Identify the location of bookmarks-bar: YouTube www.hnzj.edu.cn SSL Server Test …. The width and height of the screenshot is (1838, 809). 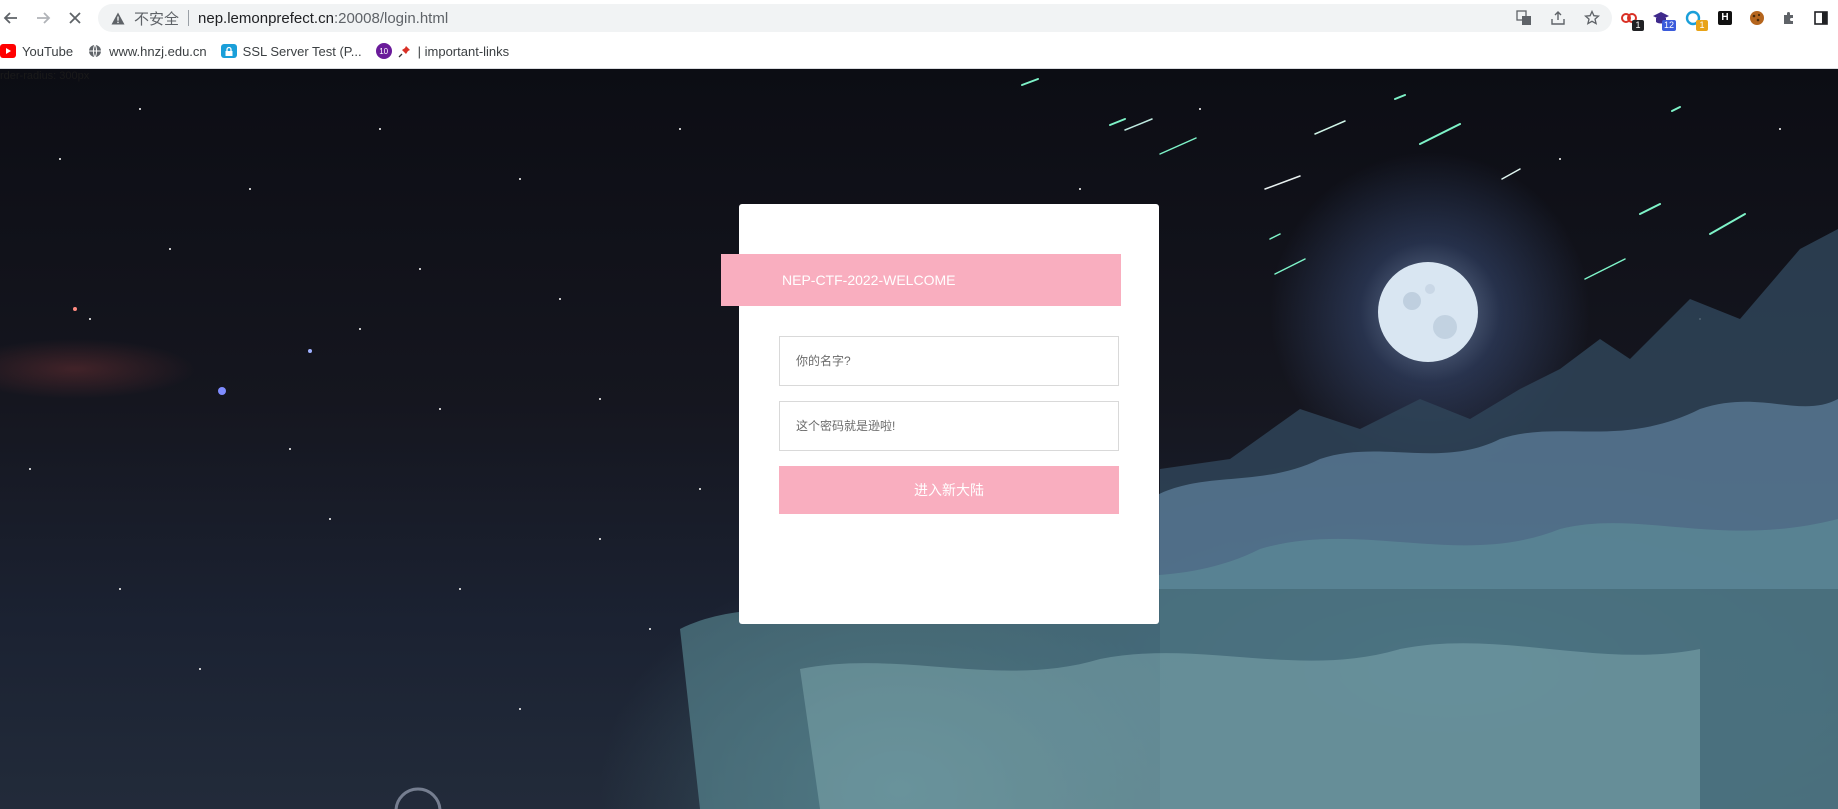
(261, 51).